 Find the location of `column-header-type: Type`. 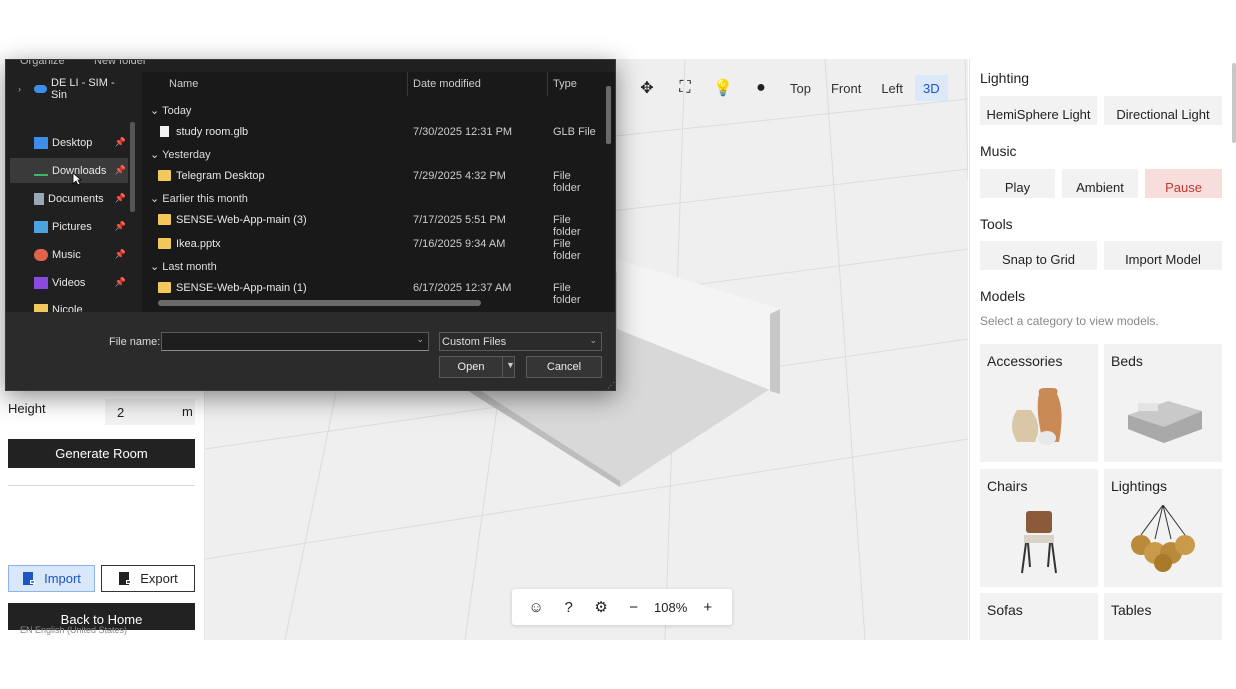

column-header-type: Type is located at coordinates (565, 84).